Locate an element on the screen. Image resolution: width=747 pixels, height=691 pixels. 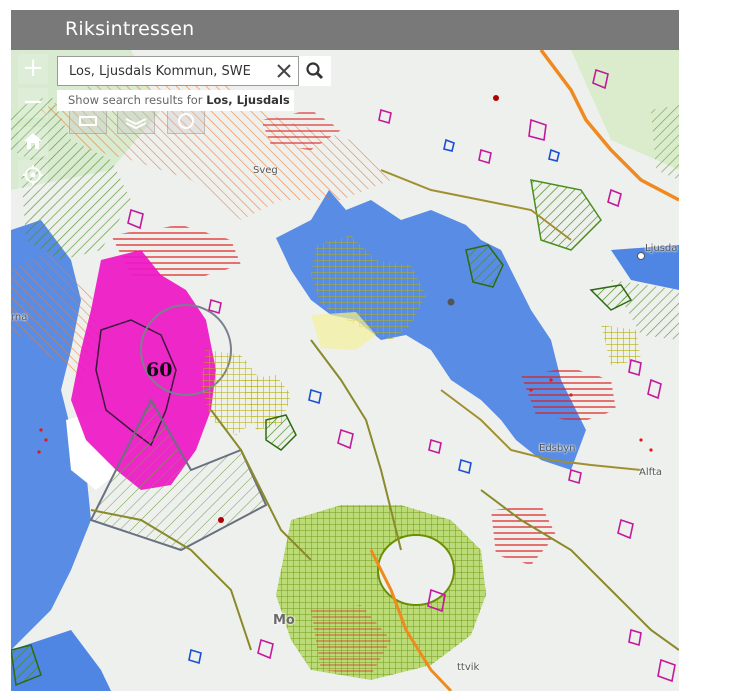
locate-icon is located at coordinates (33, 175).